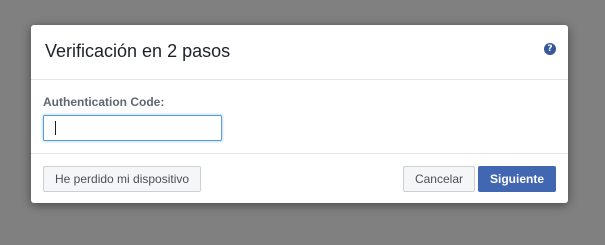 This screenshot has height=245, width=605. I want to click on text-caret, so click(55, 128).